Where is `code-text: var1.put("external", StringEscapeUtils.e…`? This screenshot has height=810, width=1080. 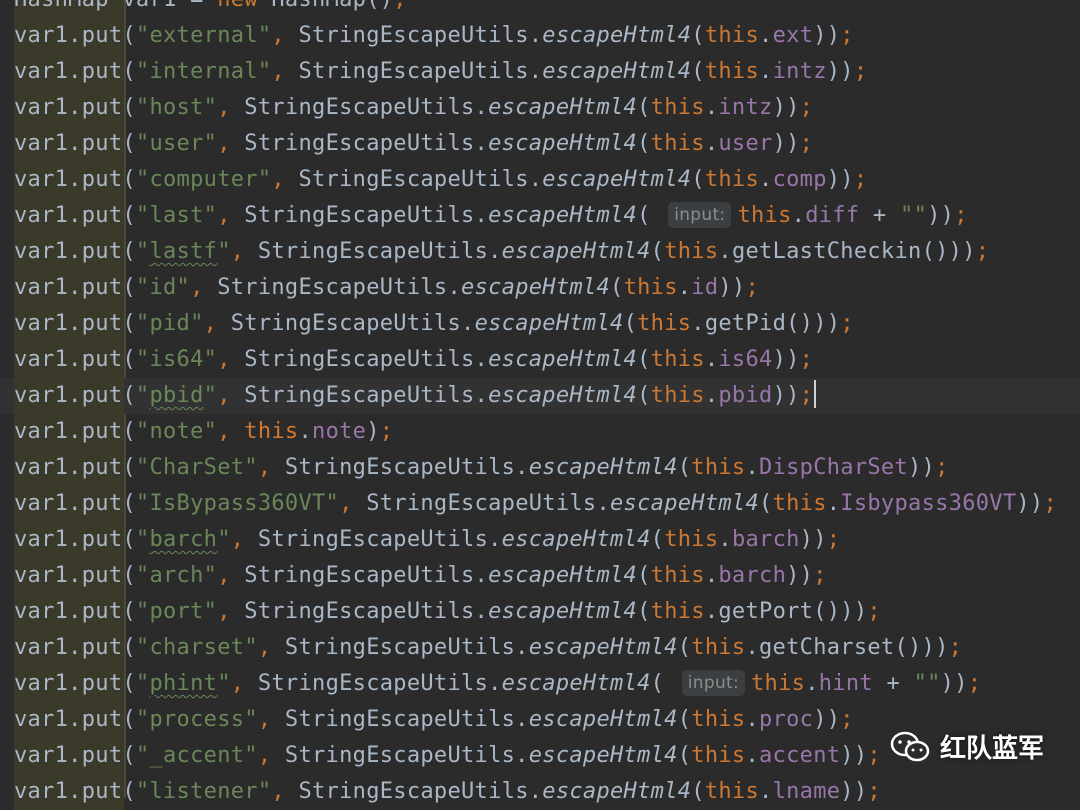
code-text: var1.put("external", StringEscapeUtils.e… is located at coordinates (434, 35).